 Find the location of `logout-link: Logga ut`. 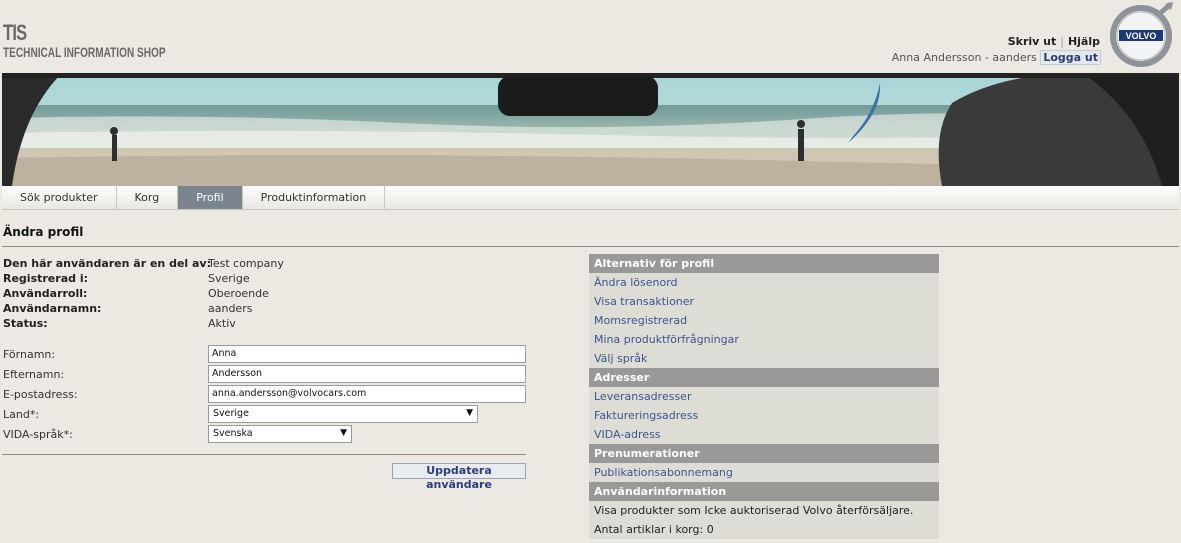

logout-link: Logga ut is located at coordinates (1070, 57).